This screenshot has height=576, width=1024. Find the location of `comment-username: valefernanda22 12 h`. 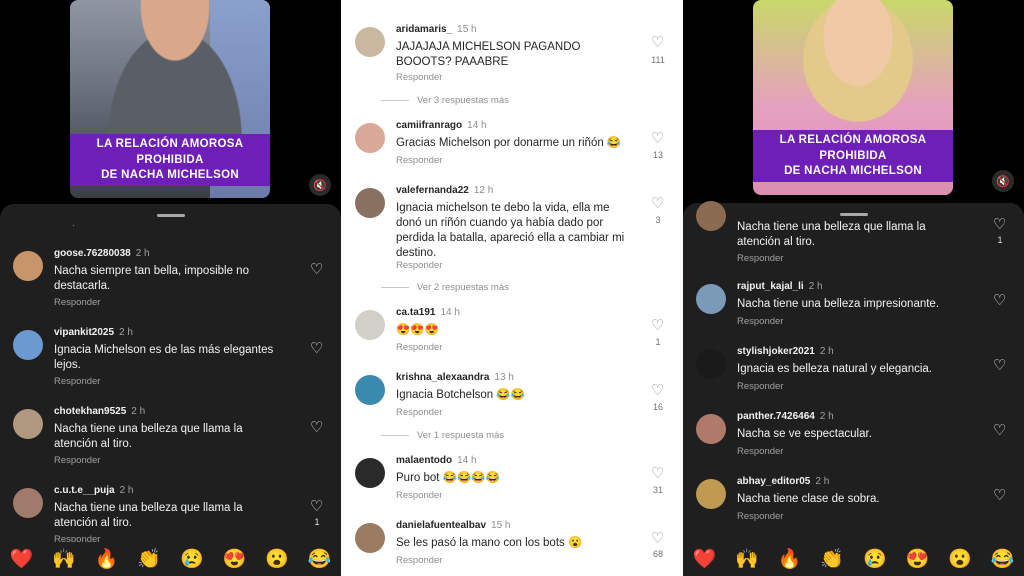

comment-username: valefernanda22 12 h is located at coordinates (444, 190).